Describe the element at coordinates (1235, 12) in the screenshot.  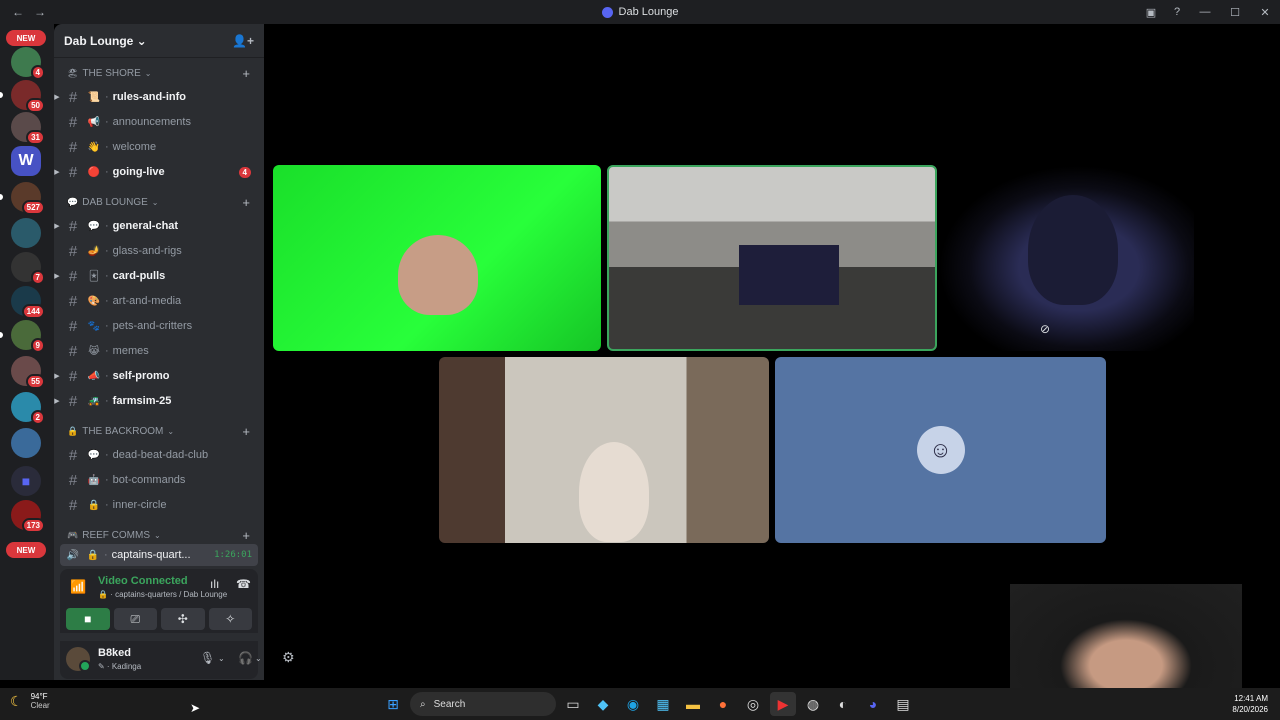
I see `maximize-button: ☐` at that location.